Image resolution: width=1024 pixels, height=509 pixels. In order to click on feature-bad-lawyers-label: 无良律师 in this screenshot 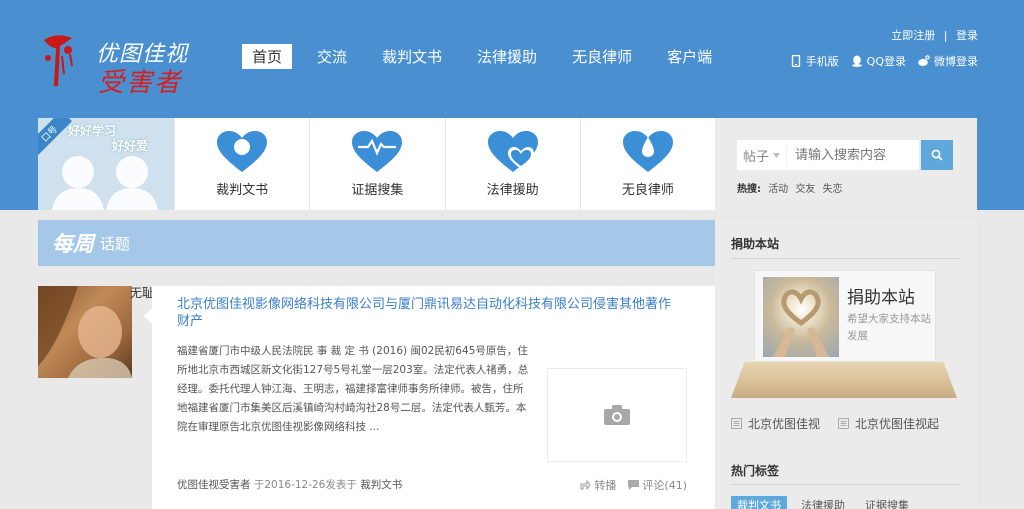, I will do `click(647, 190)`.